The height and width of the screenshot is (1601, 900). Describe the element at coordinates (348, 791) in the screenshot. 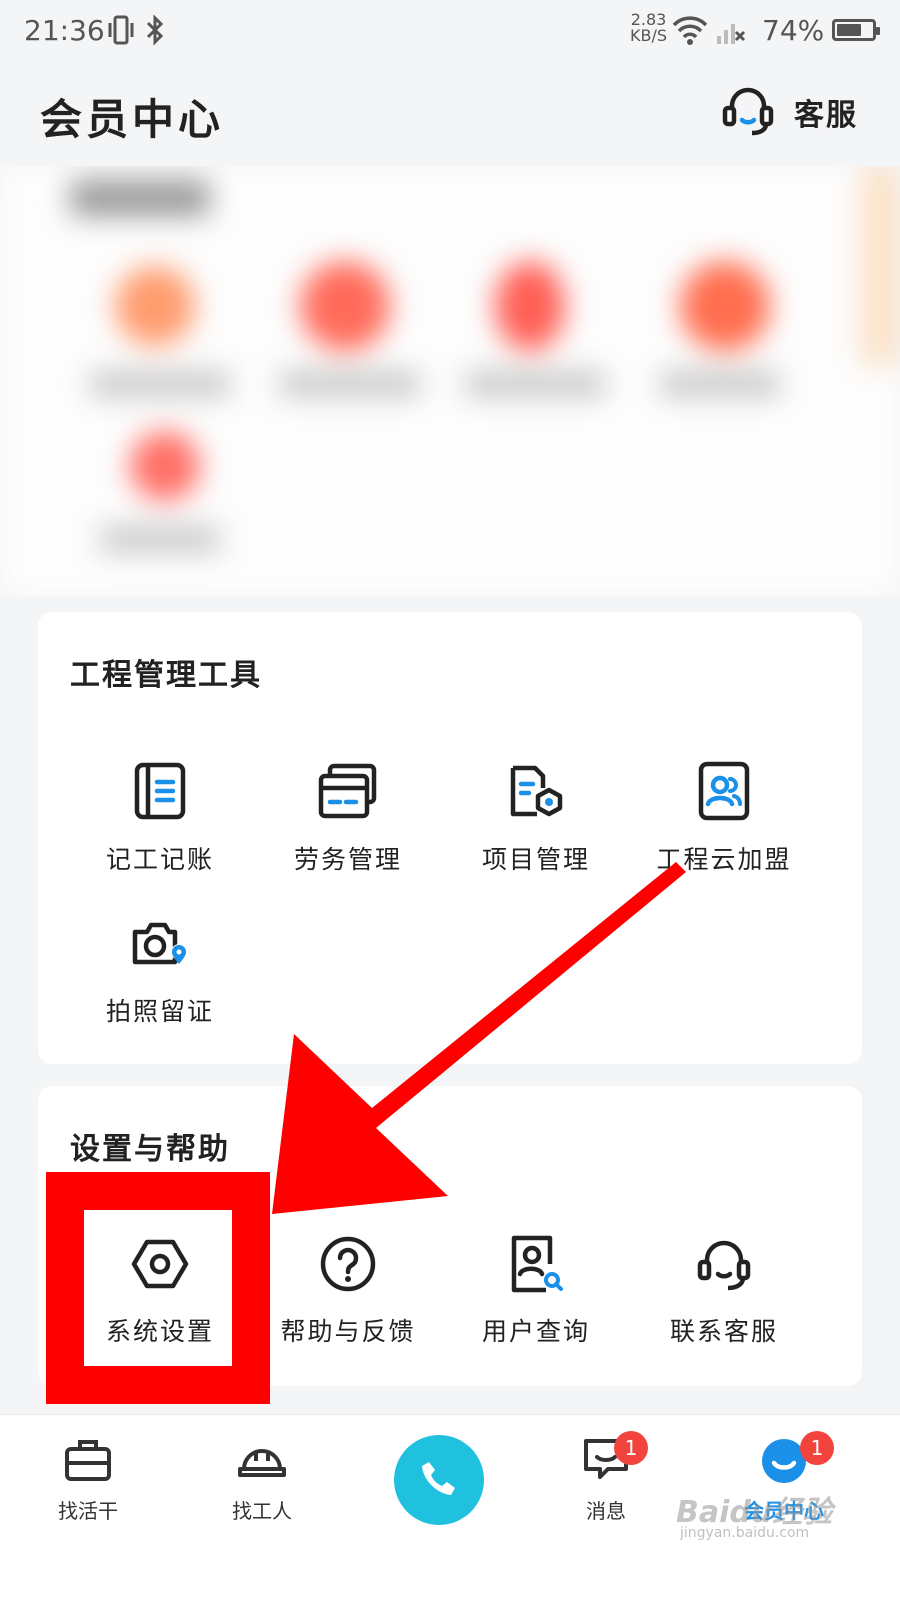

I see `cards-icon` at that location.